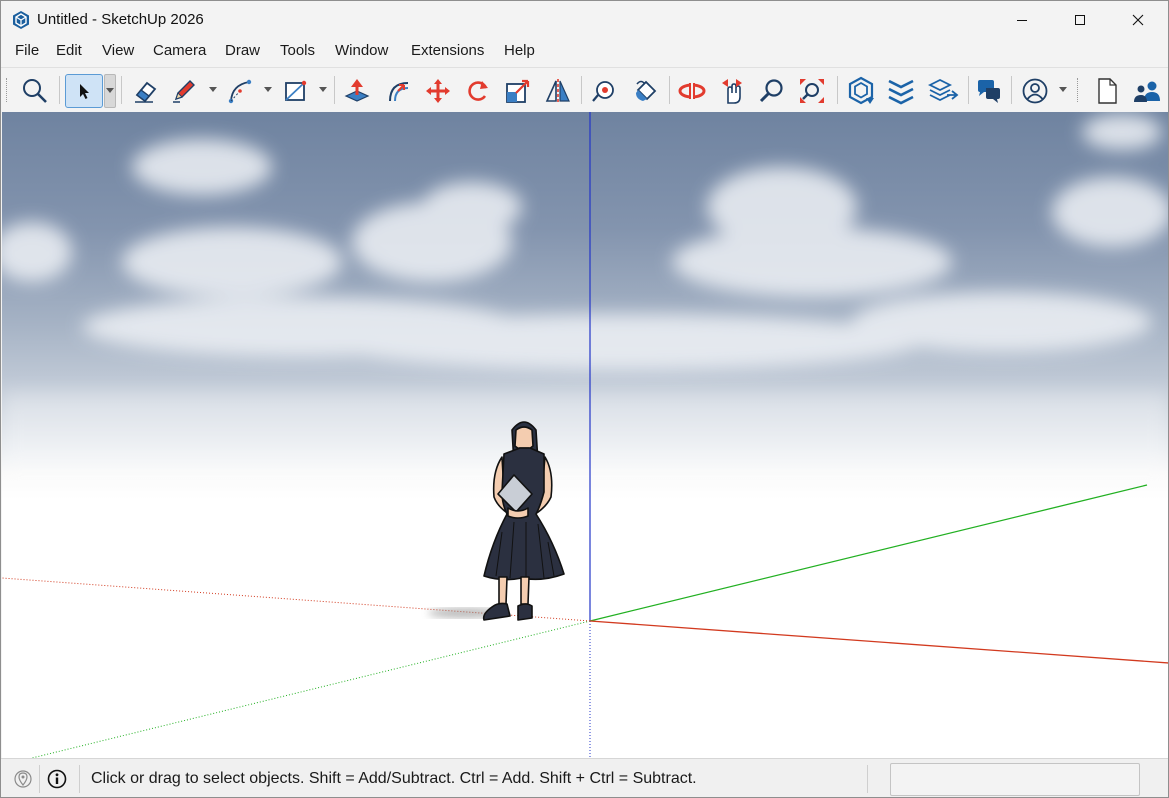 The height and width of the screenshot is (798, 1169). I want to click on search-icon, so click(35, 91).